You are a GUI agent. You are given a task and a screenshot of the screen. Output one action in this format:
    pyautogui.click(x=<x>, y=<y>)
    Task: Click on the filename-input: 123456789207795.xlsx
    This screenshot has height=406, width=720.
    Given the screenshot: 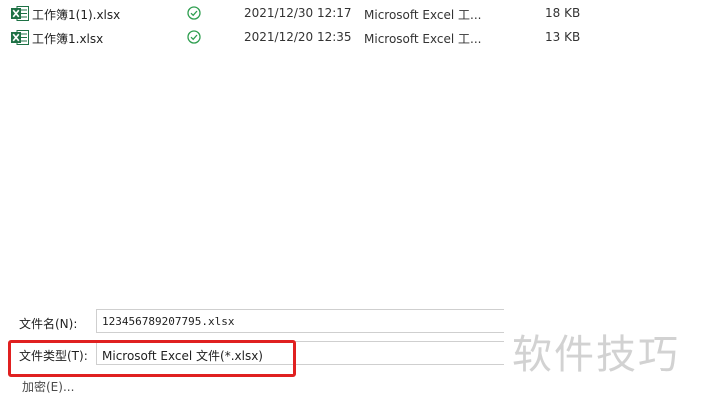 What is the action you would take?
    pyautogui.click(x=300, y=321)
    